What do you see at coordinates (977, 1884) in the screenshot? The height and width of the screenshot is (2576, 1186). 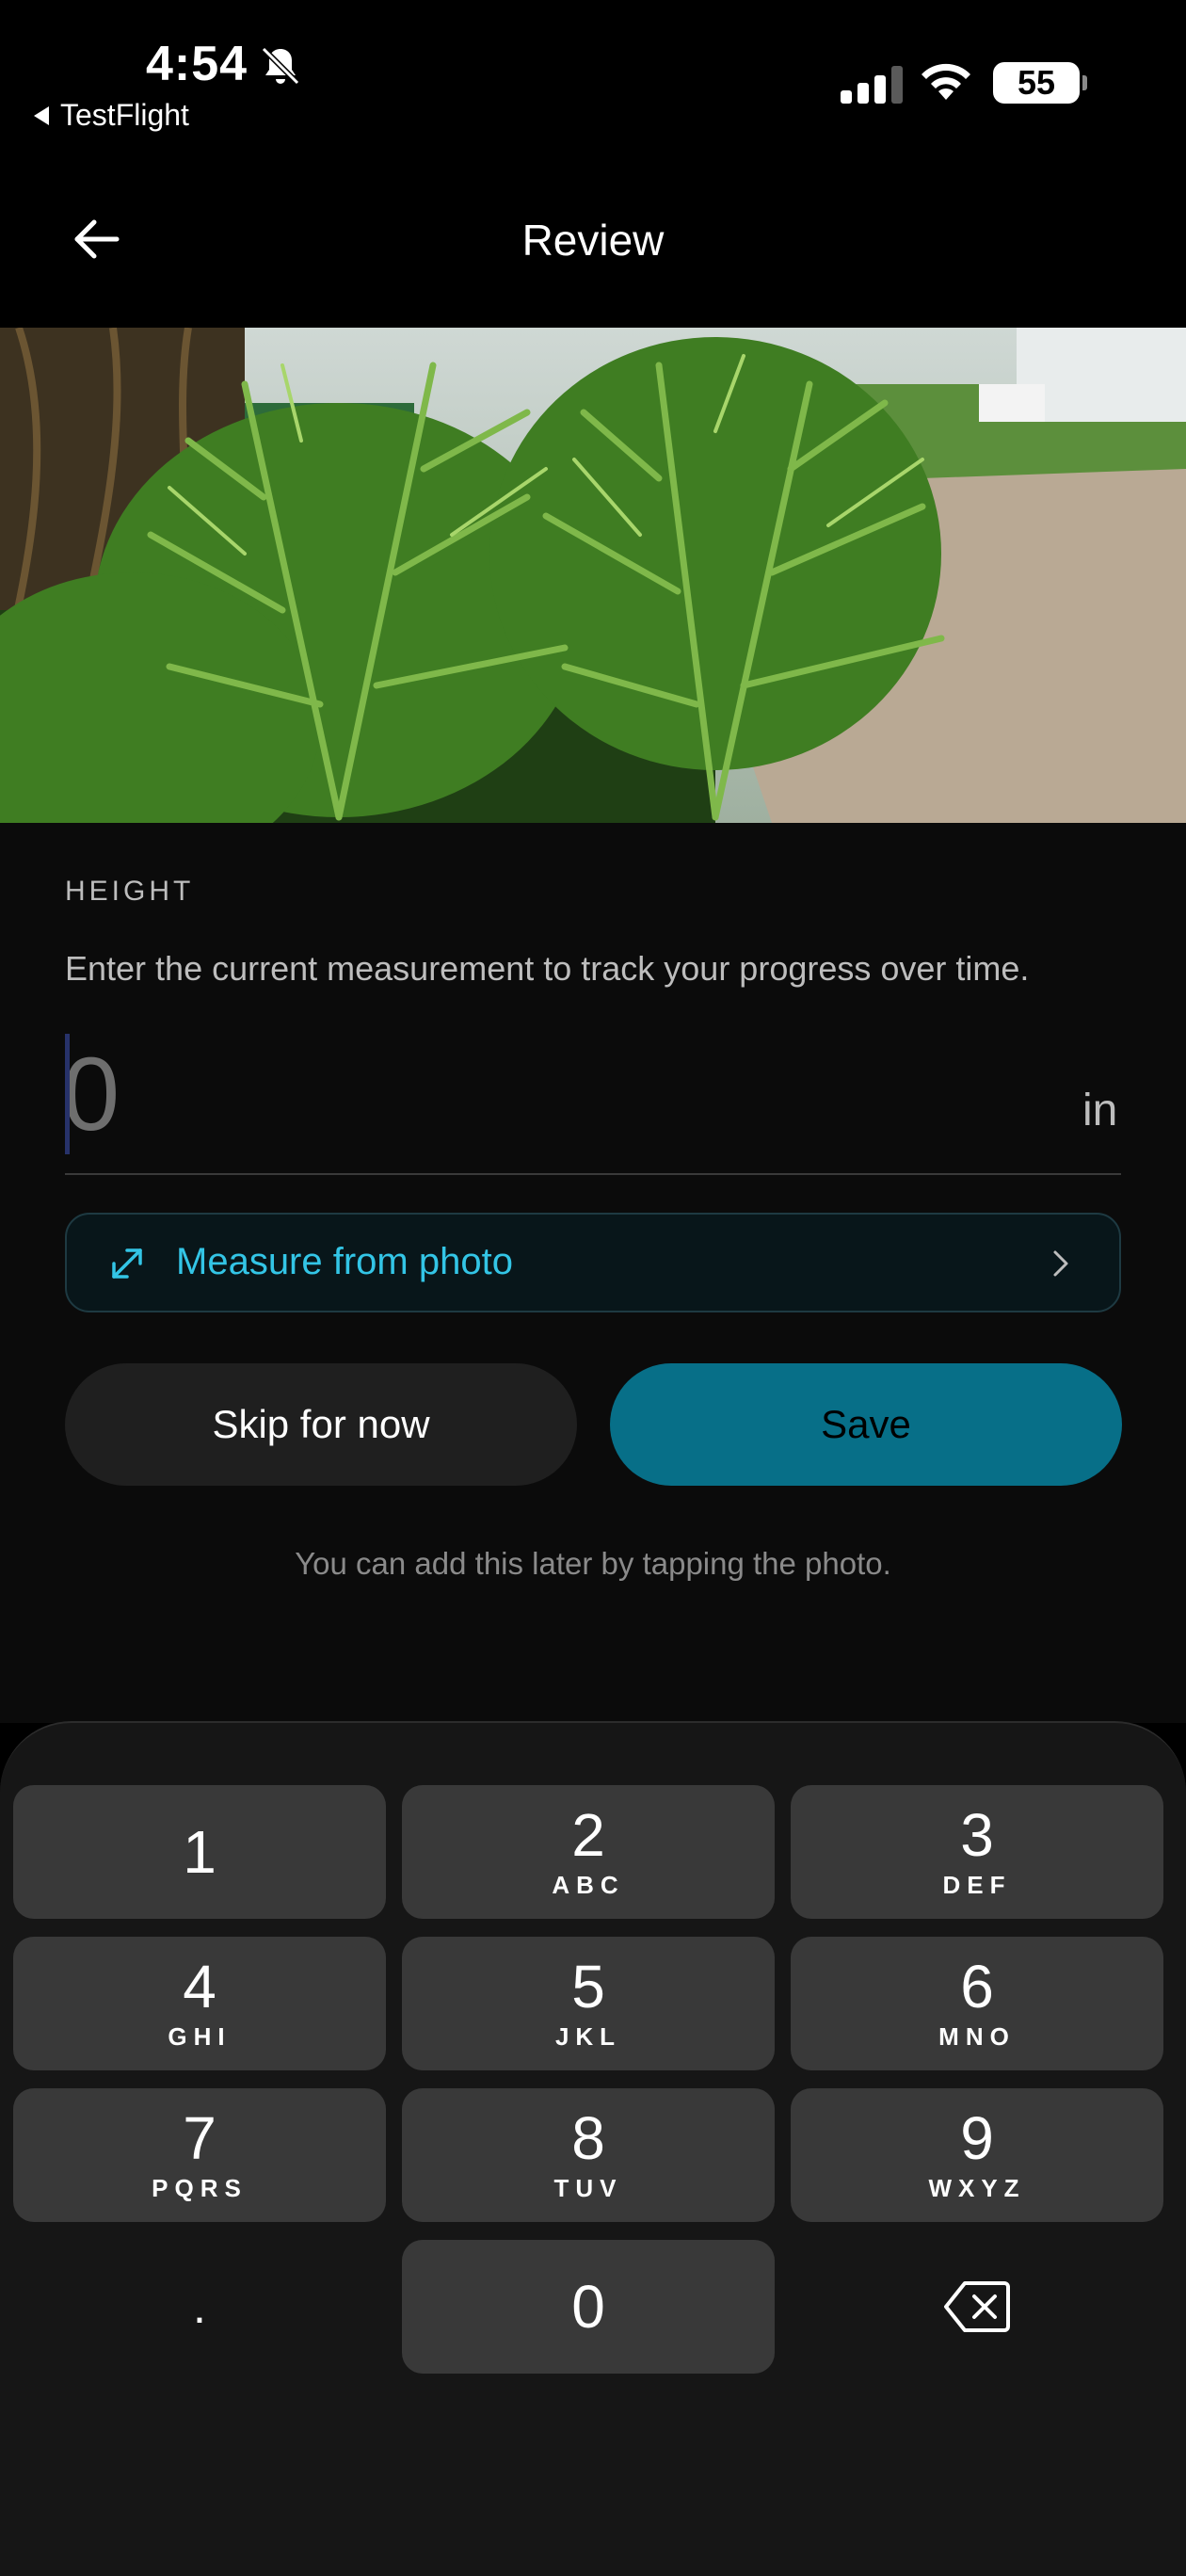 I see `key-letters: DEF` at bounding box center [977, 1884].